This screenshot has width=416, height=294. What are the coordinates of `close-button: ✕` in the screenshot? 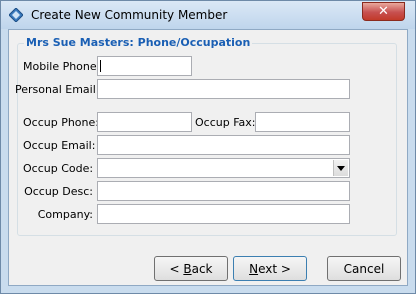 It's located at (383, 11).